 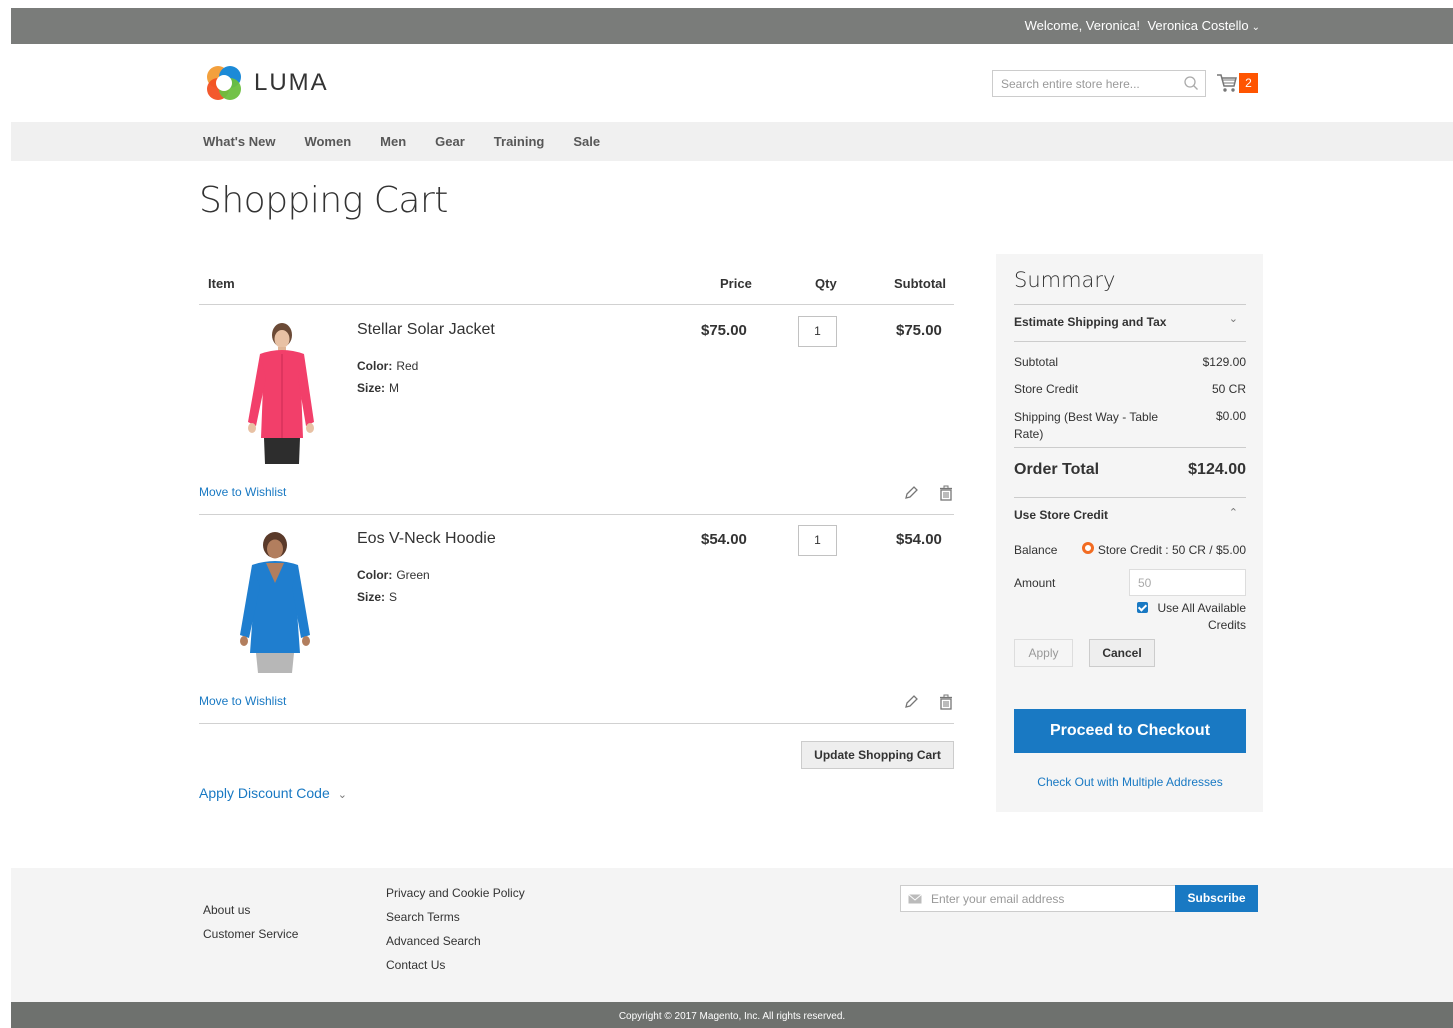 What do you see at coordinates (1171, 550) in the screenshot?
I see `balance-value: Store Credit : 50 CR / $5.00` at bounding box center [1171, 550].